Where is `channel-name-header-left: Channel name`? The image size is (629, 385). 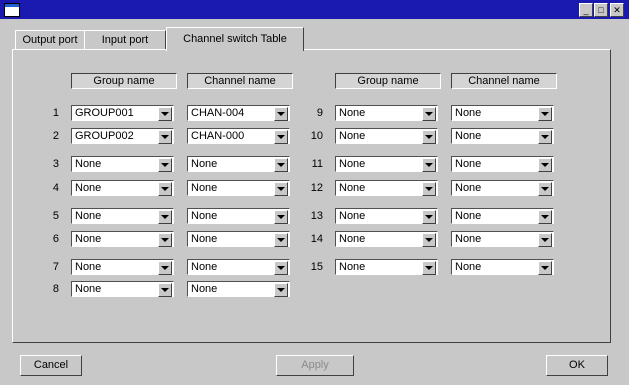
channel-name-header-left: Channel name is located at coordinates (240, 81).